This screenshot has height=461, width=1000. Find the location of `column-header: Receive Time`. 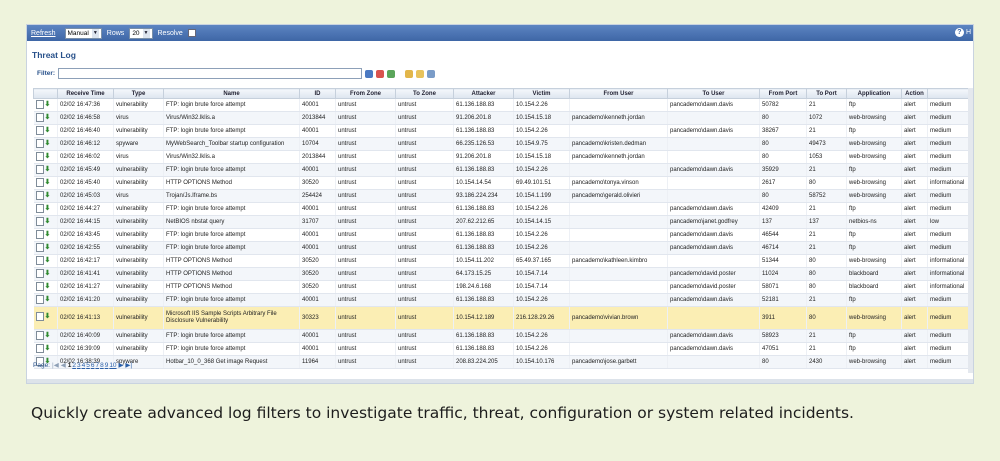

column-header: Receive Time is located at coordinates (85, 93).